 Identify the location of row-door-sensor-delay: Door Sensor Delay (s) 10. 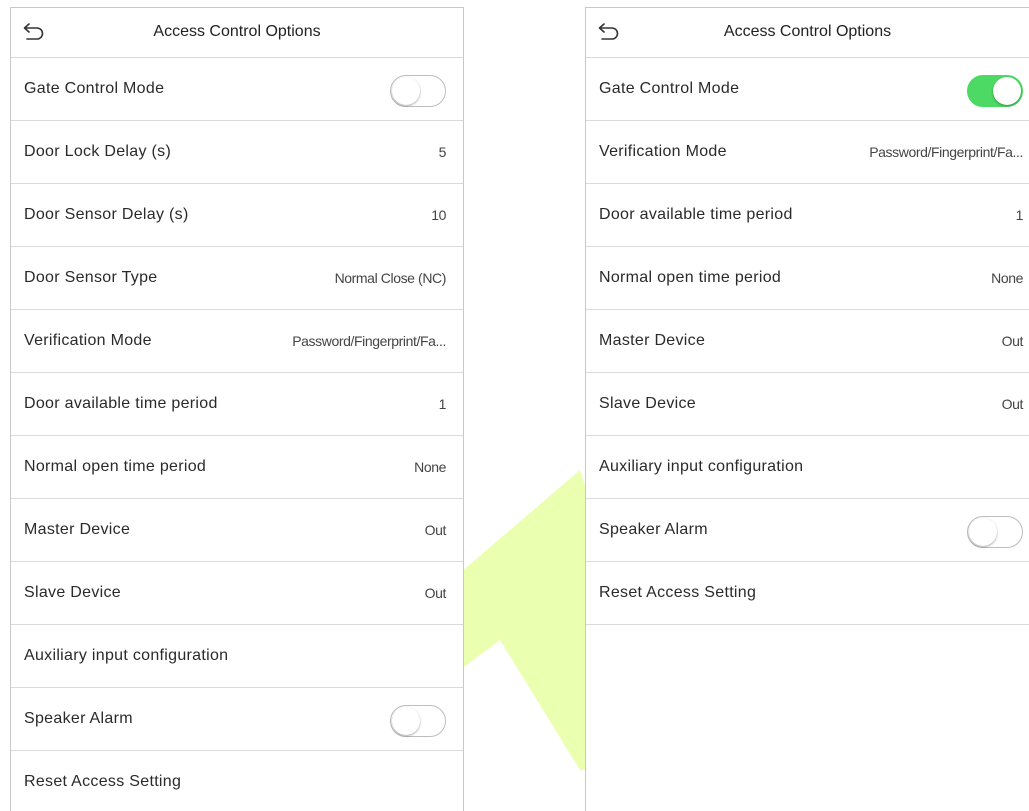
(237, 215).